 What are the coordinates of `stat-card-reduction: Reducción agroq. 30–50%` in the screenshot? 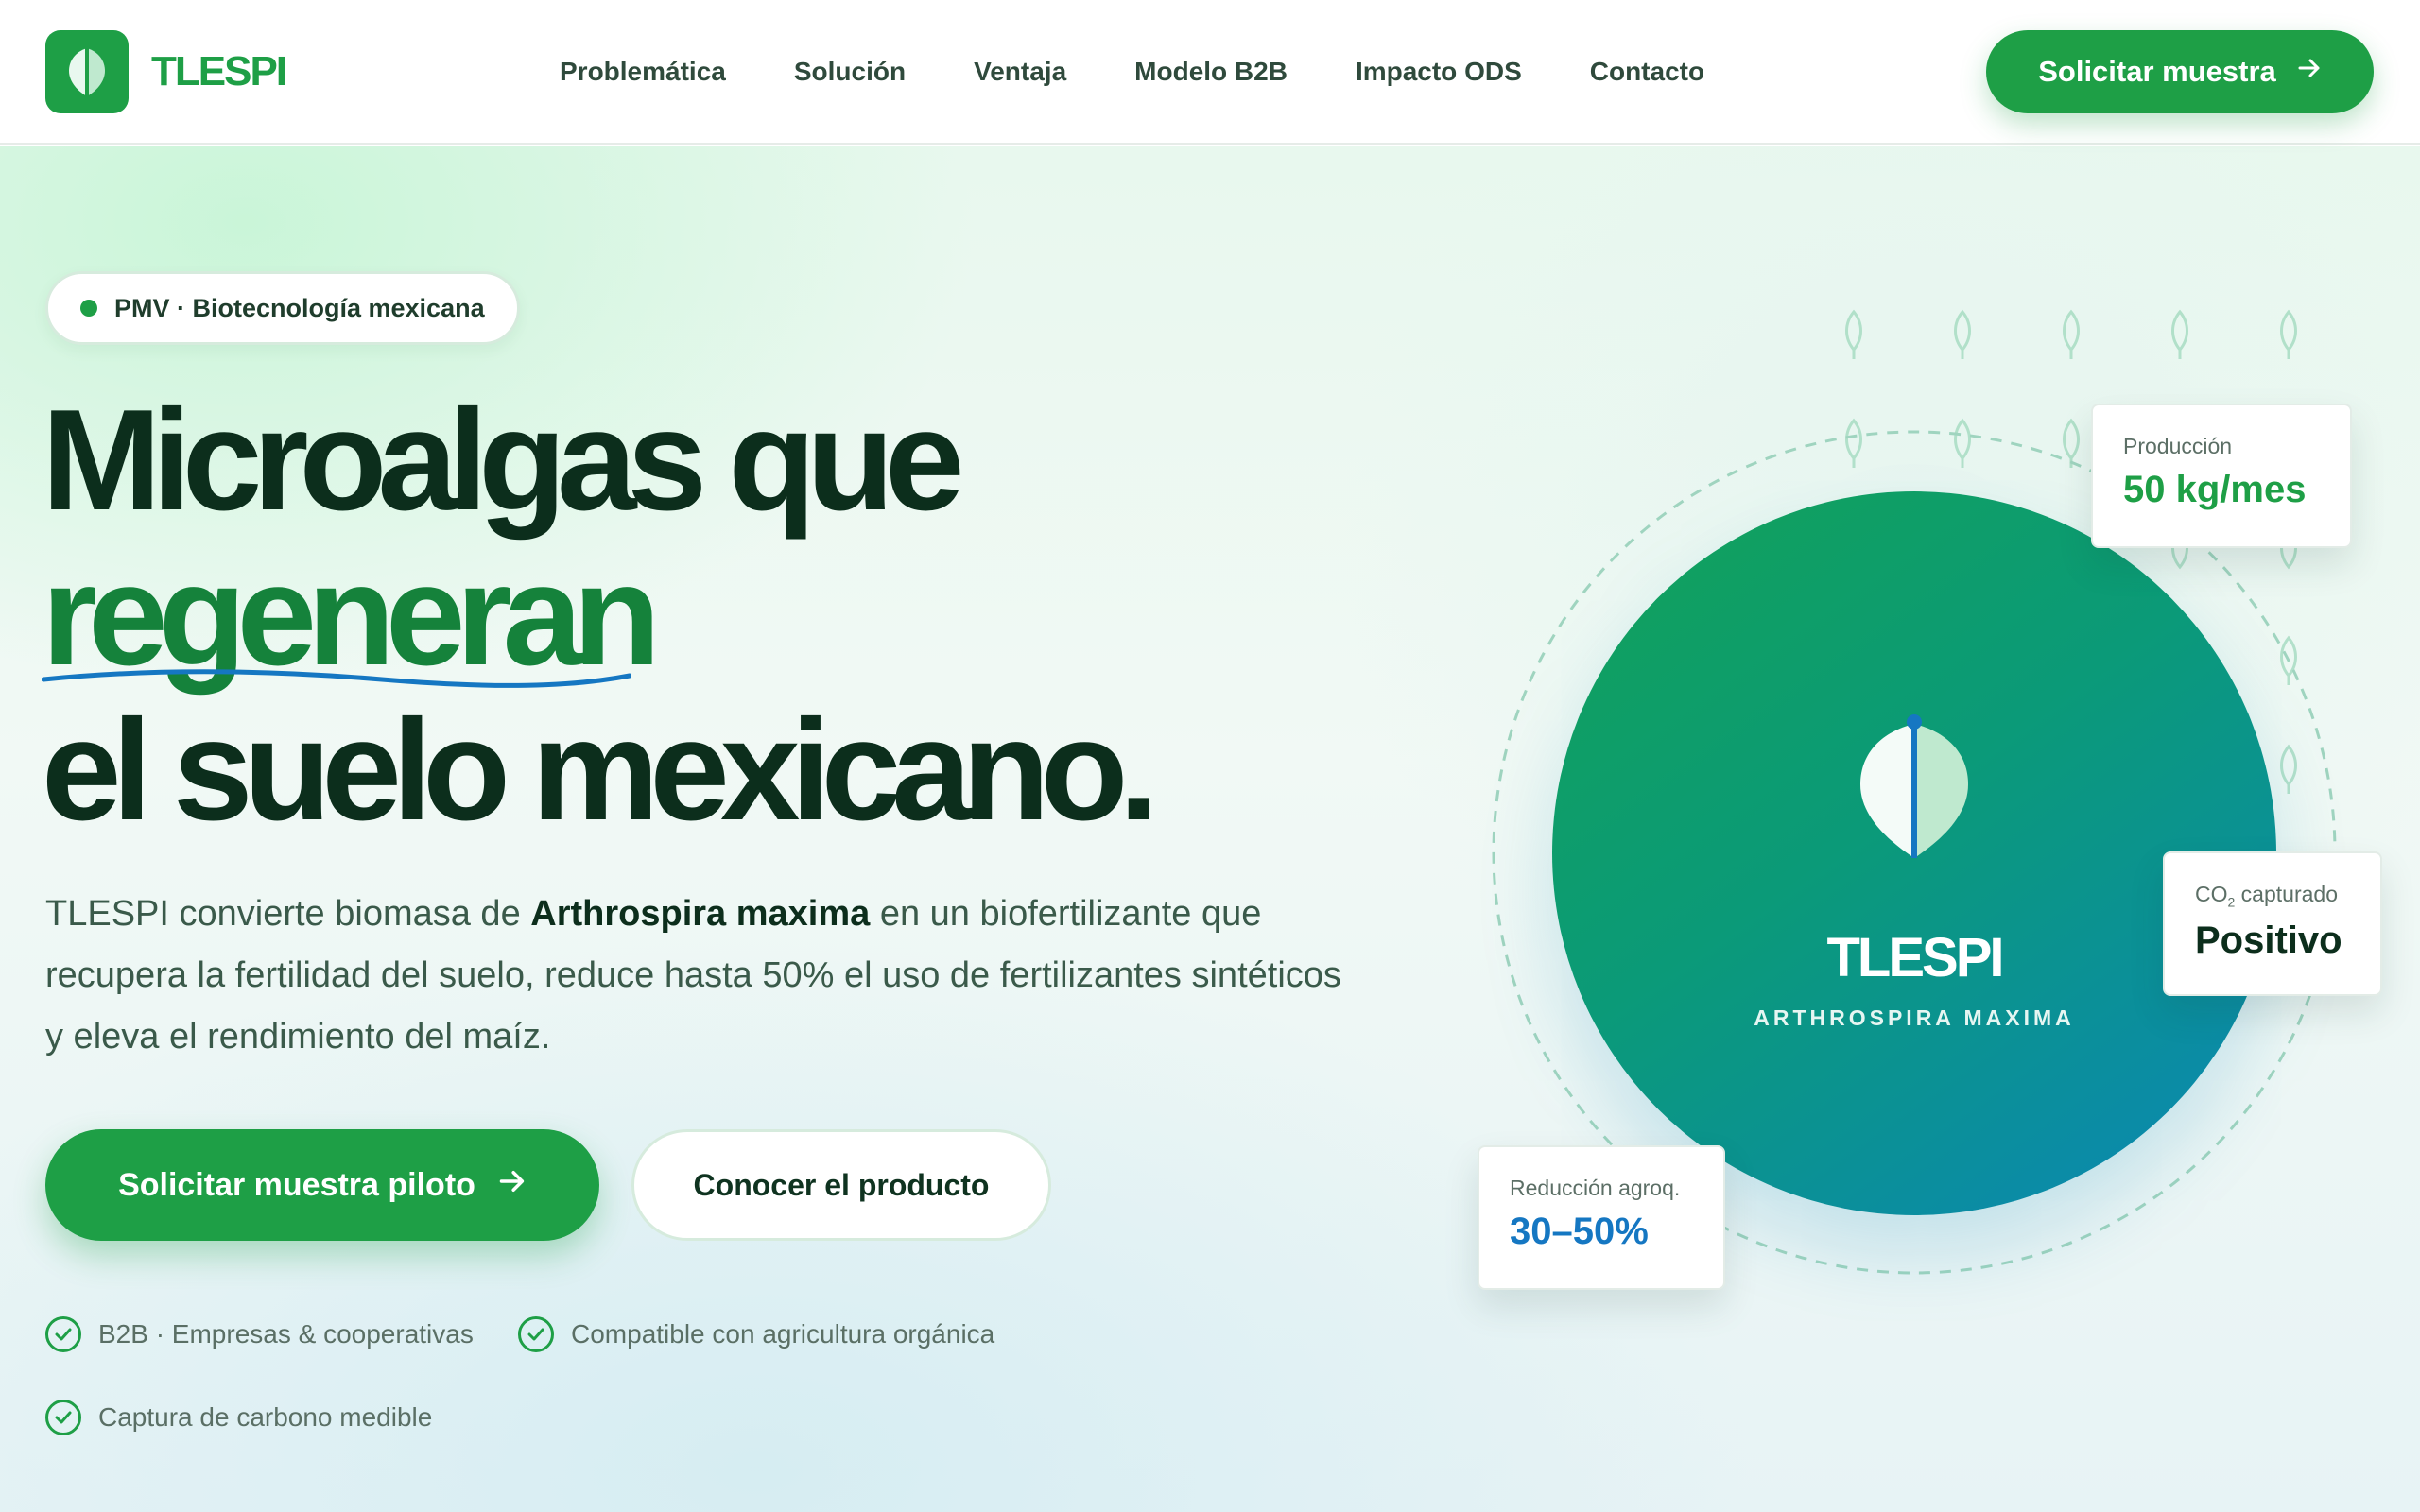 It's located at (1601, 1217).